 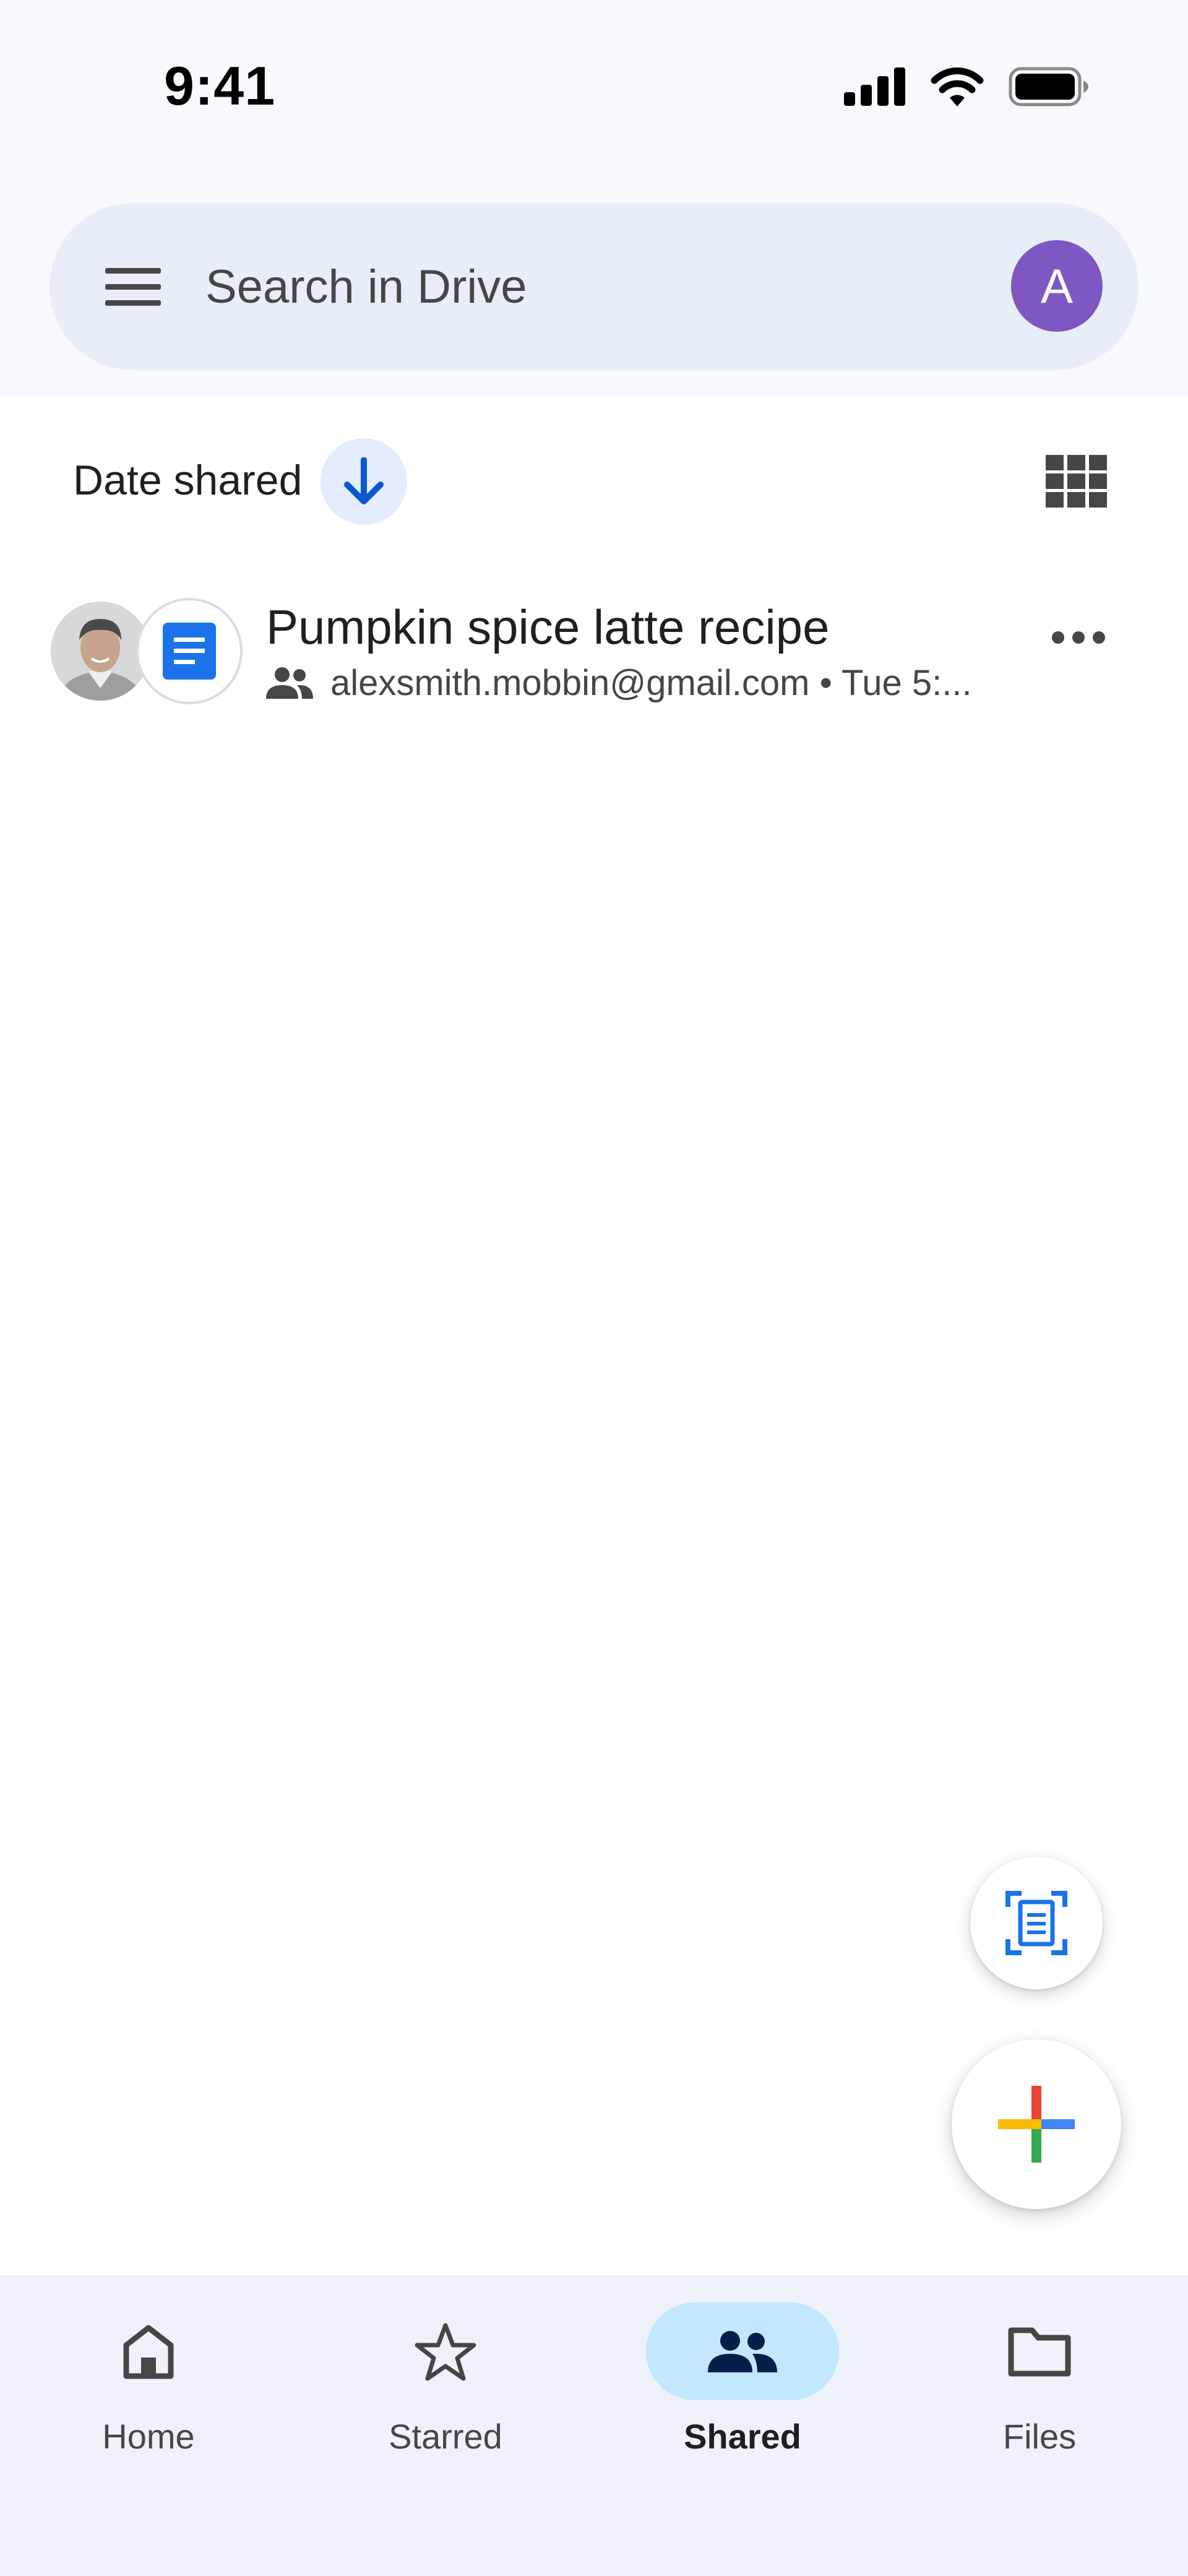 What do you see at coordinates (1048, 86) in the screenshot?
I see `battery-icon` at bounding box center [1048, 86].